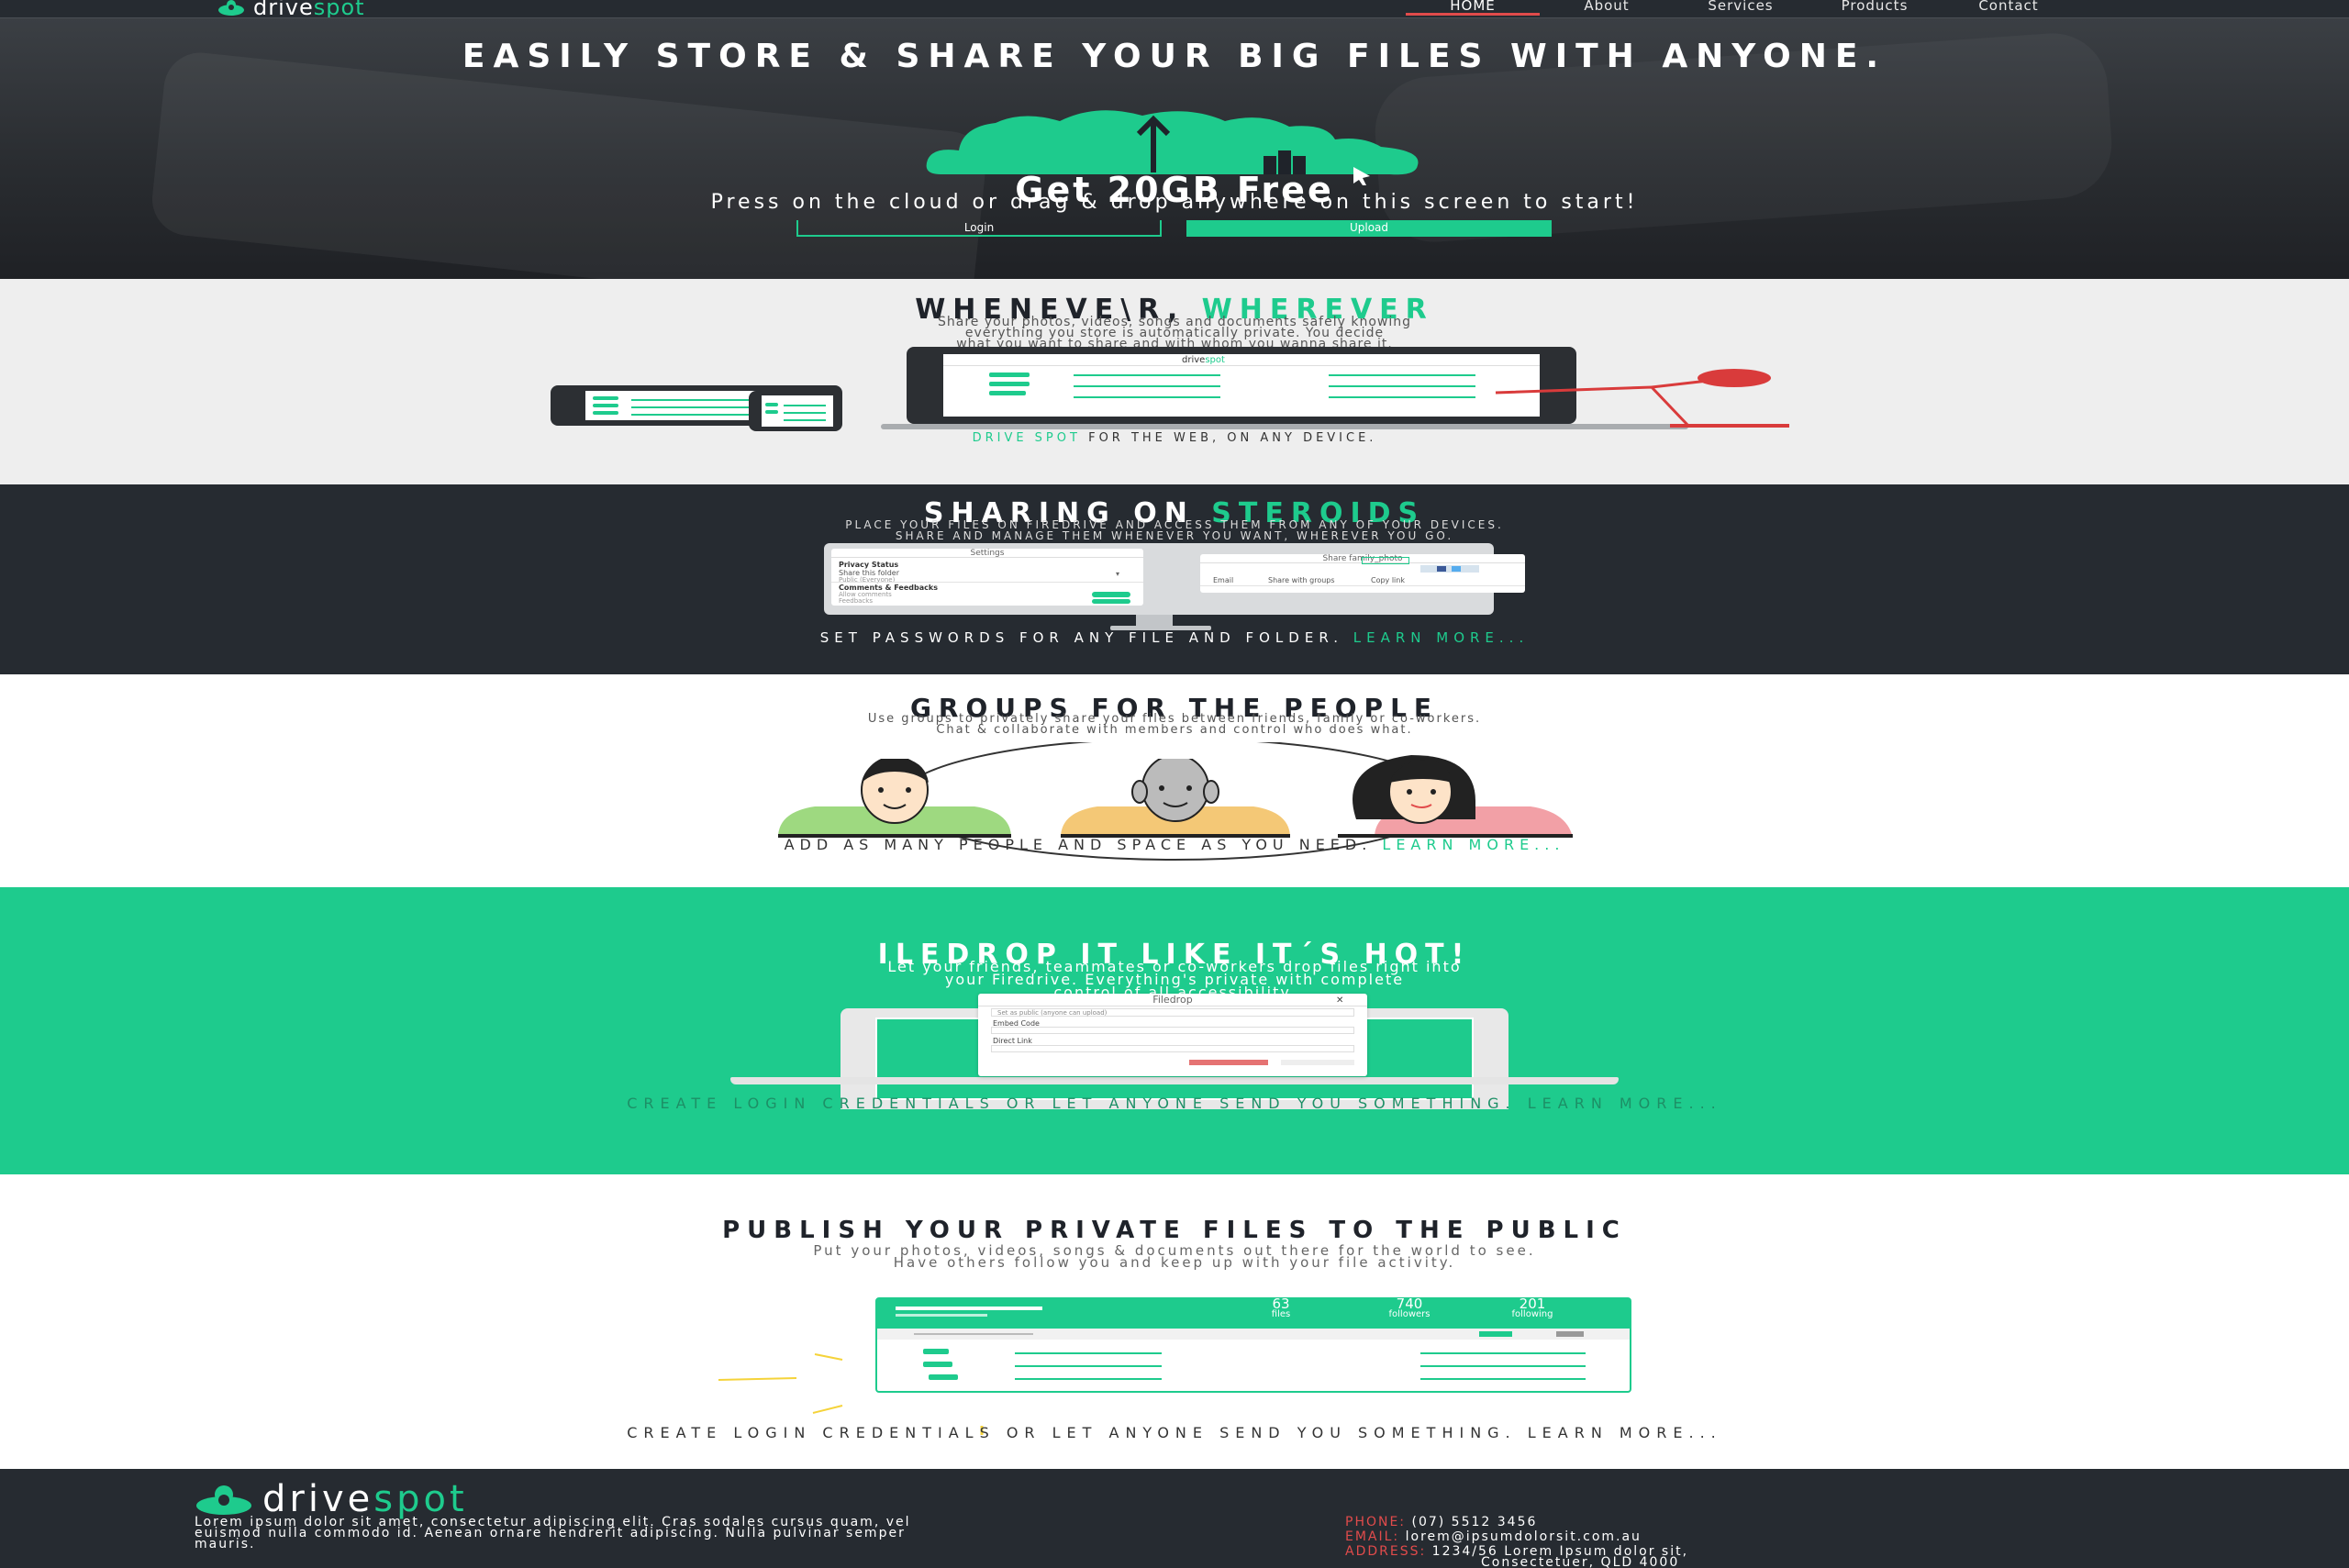 The height and width of the screenshot is (1568, 2349). What do you see at coordinates (1532, 1314) in the screenshot?
I see `stat-label: following` at bounding box center [1532, 1314].